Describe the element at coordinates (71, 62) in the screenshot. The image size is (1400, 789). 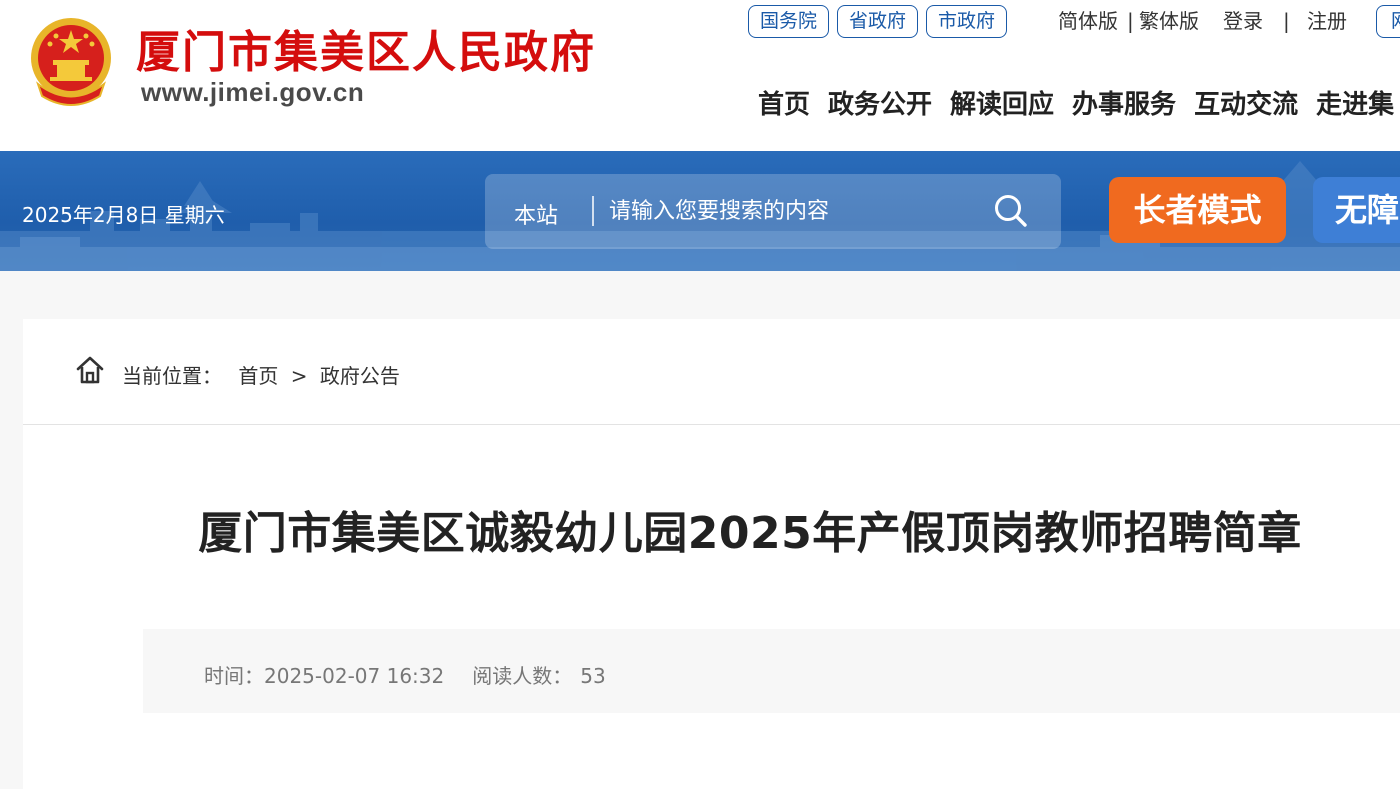
I see `national-emblem-icon` at that location.